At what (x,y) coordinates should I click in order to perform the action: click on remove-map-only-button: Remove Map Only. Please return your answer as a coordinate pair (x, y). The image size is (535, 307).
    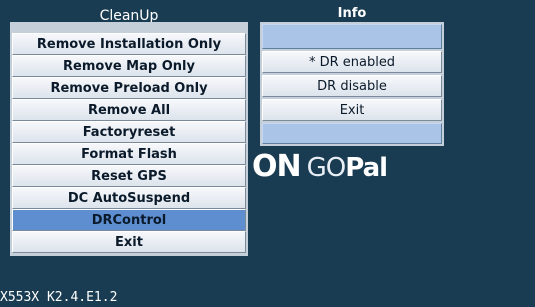
    Looking at the image, I should click on (129, 66).